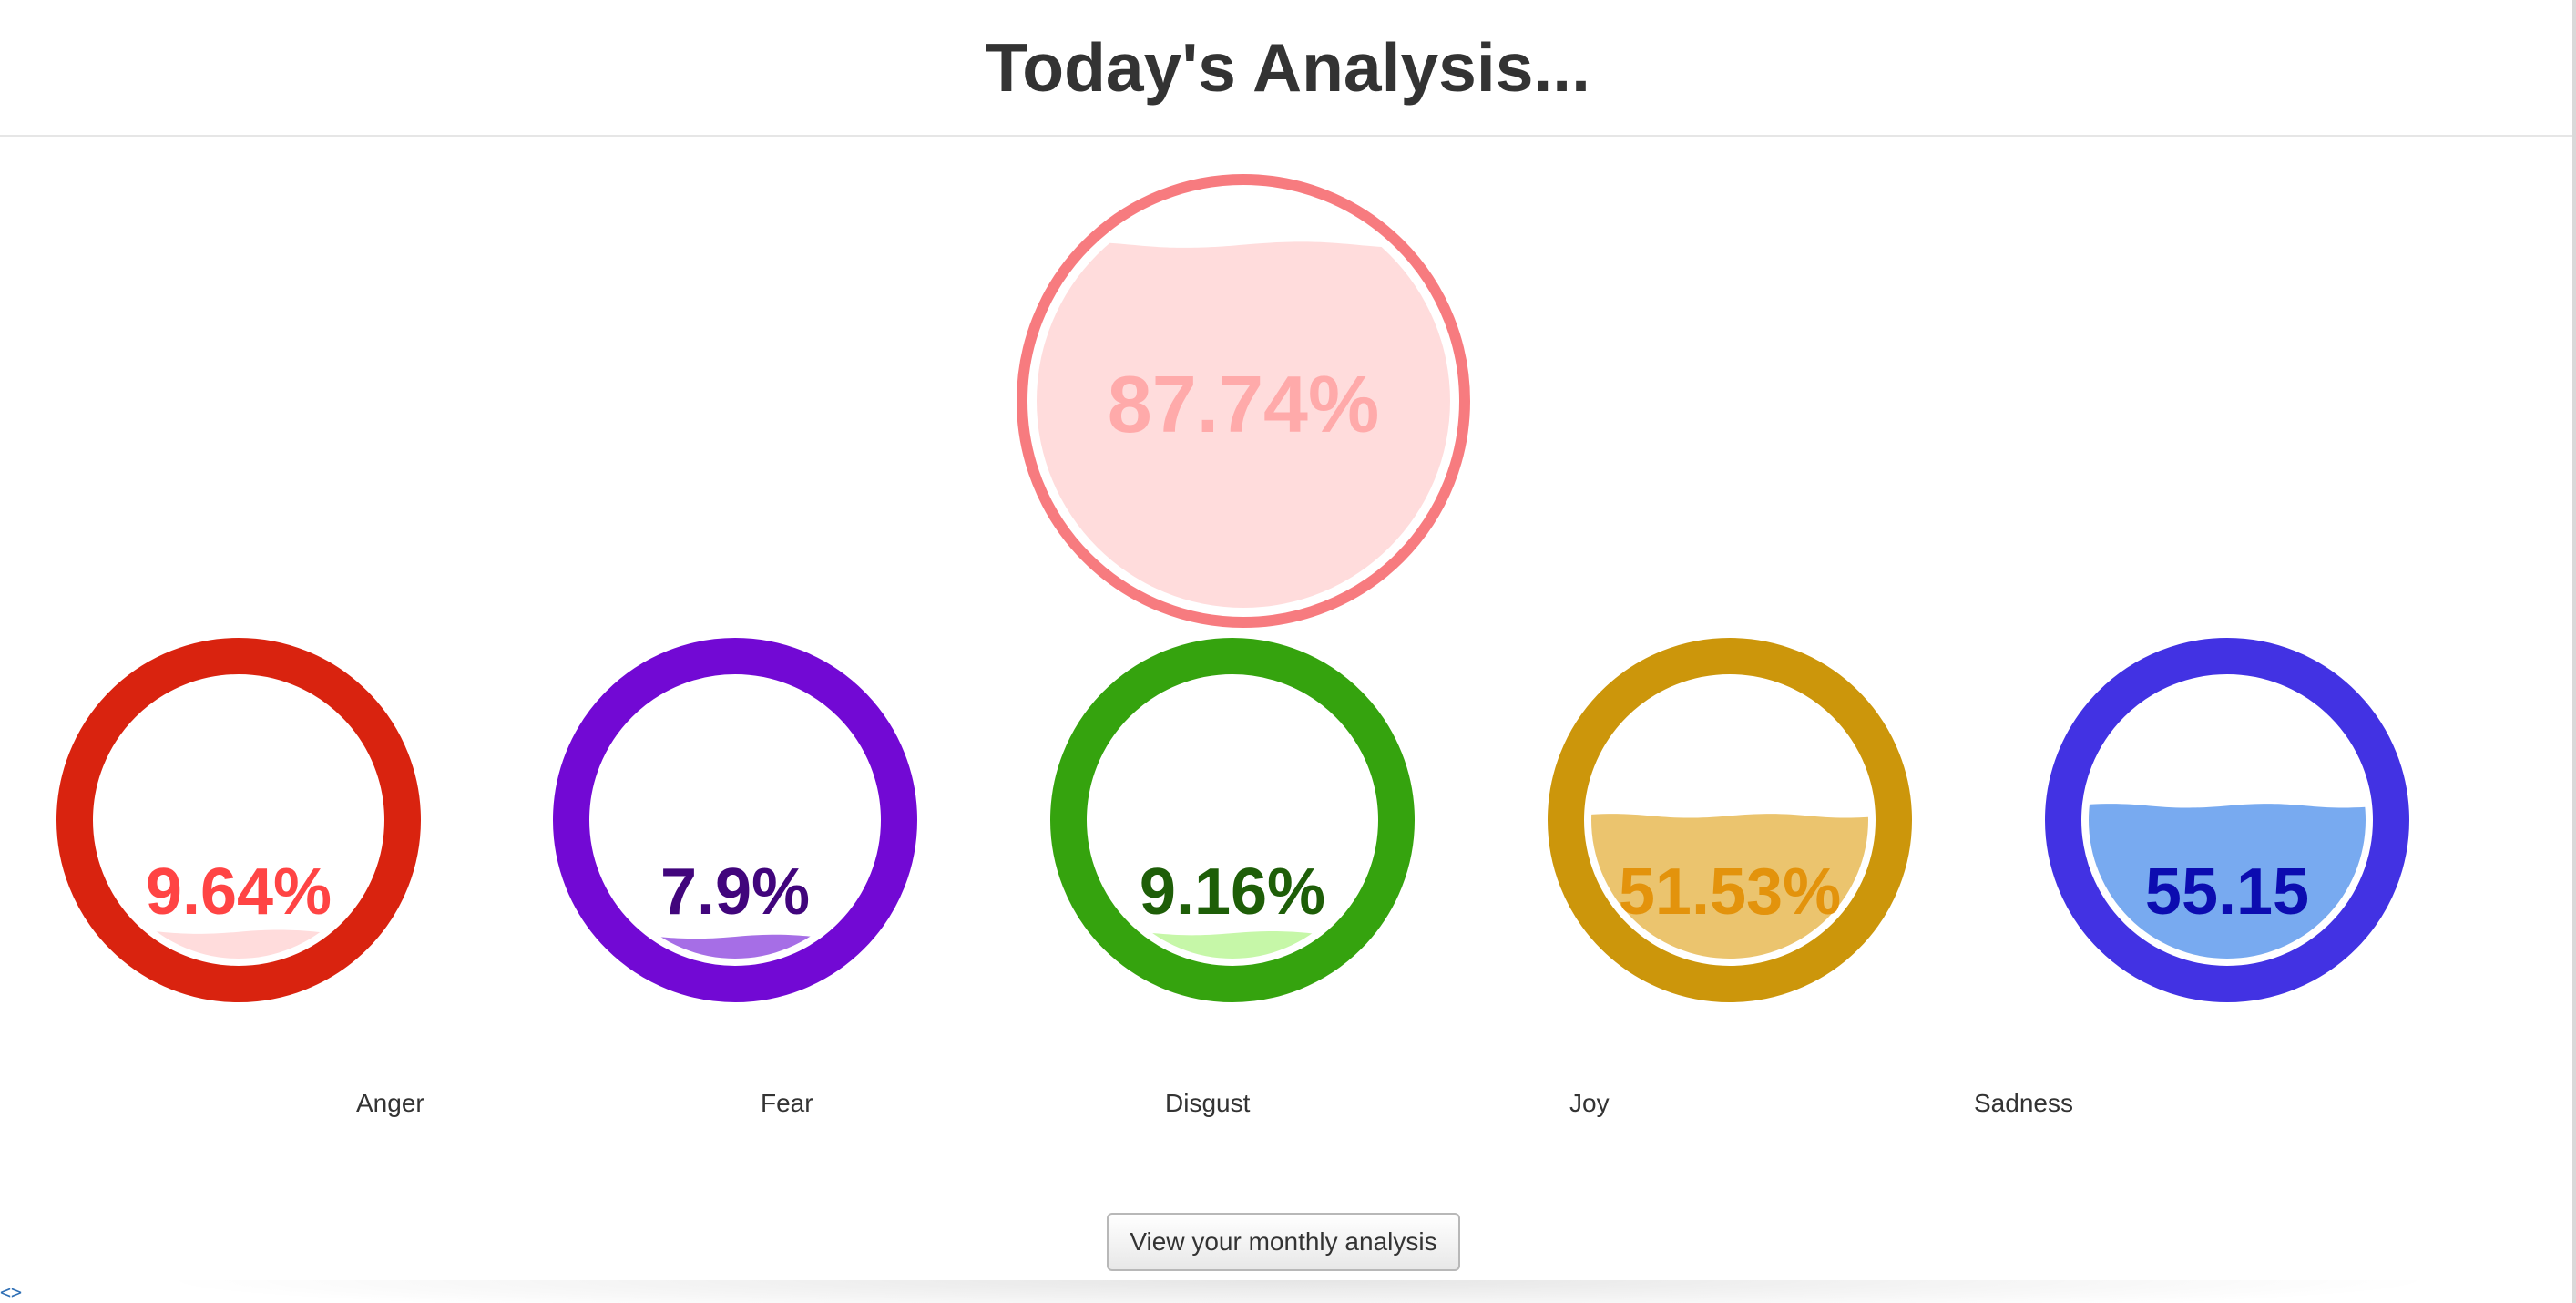  What do you see at coordinates (2023, 1103) in the screenshot?
I see `gauge-label-sadness: Sadness` at bounding box center [2023, 1103].